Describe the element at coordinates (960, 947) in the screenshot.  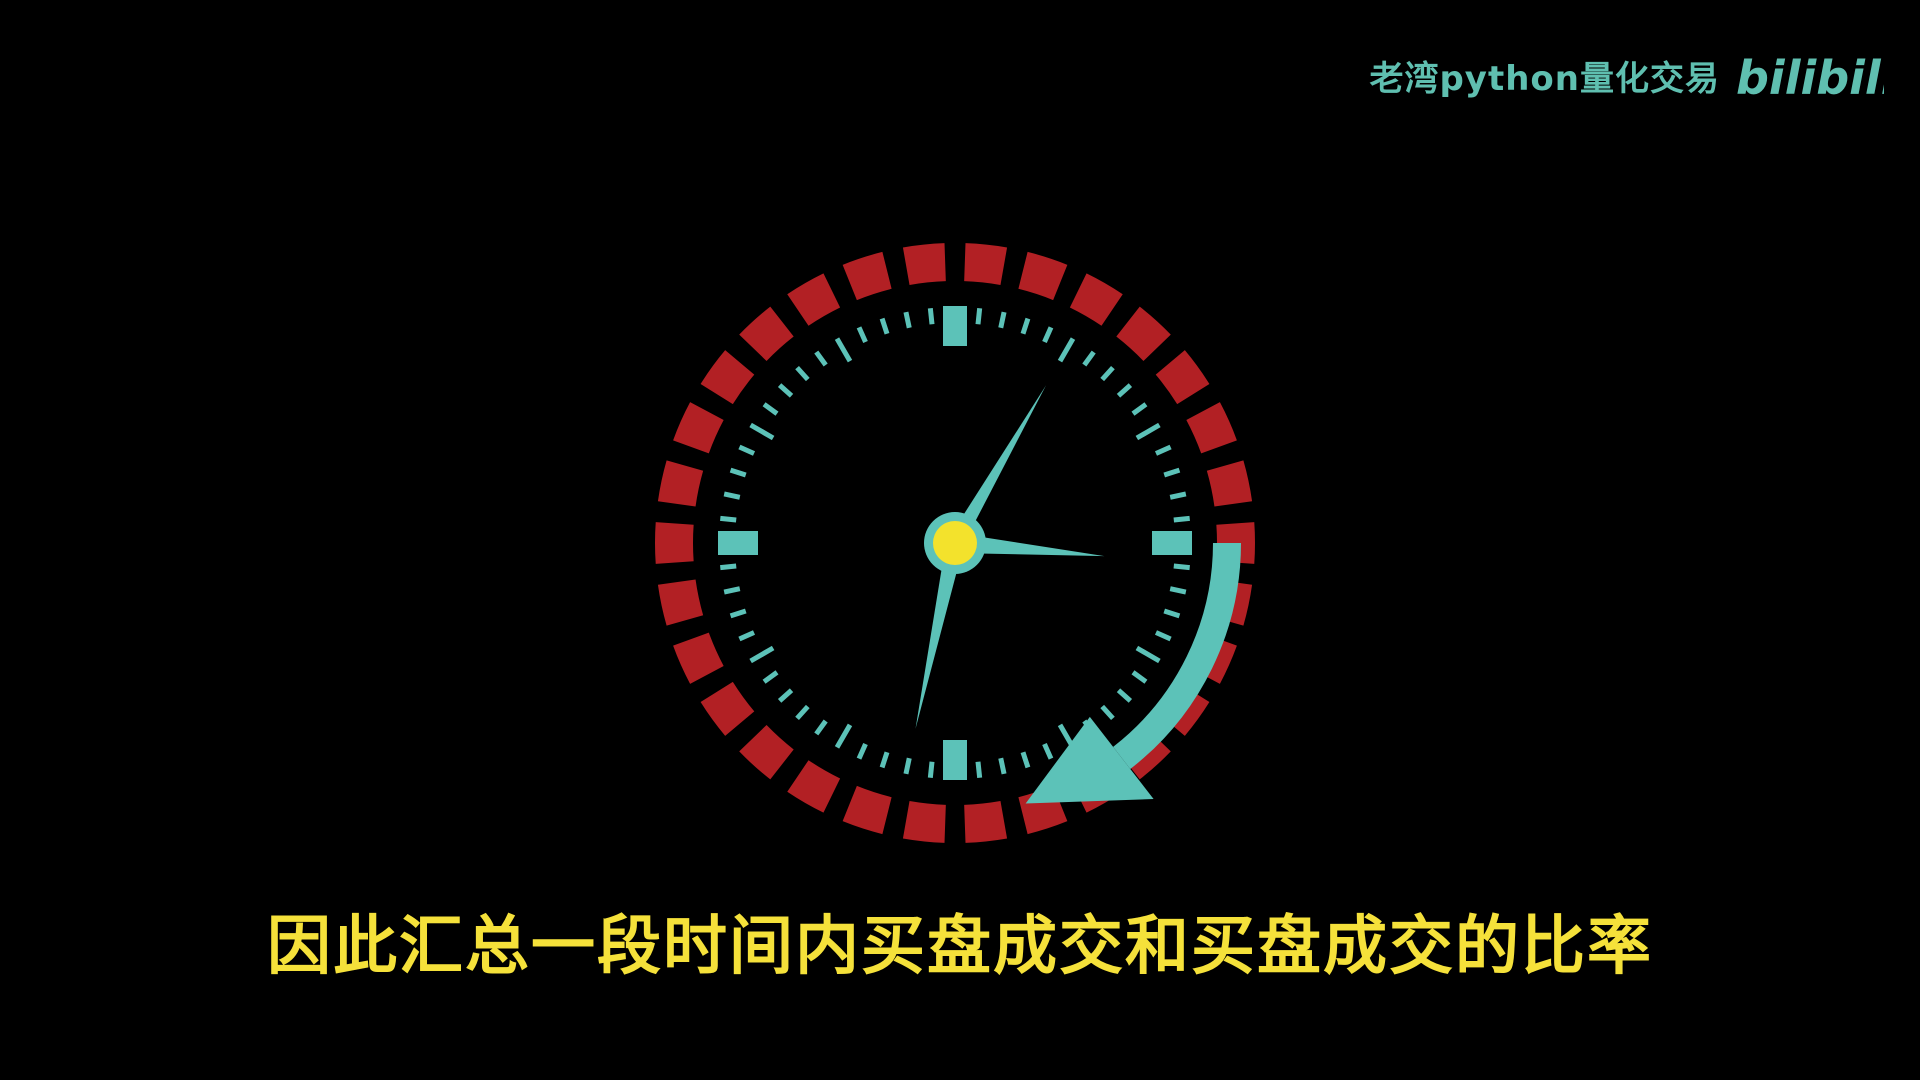
I see `subtitle-caption: 因此汇总一段时间内买盘成交和买盘成交的比率` at that location.